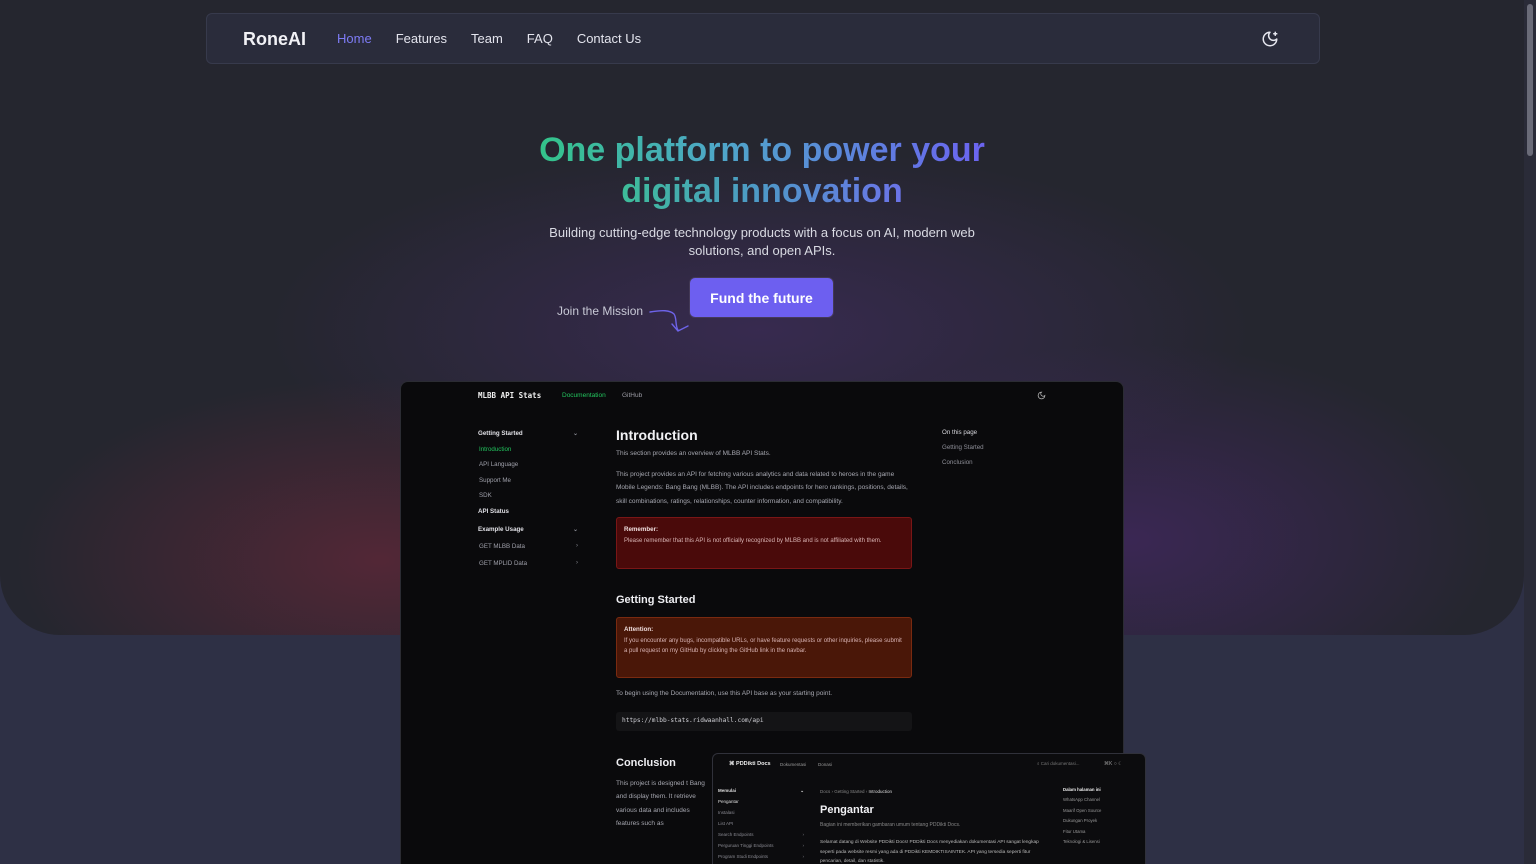 This screenshot has height=864, width=1536. I want to click on curved-arrow-icon, so click(669, 320).